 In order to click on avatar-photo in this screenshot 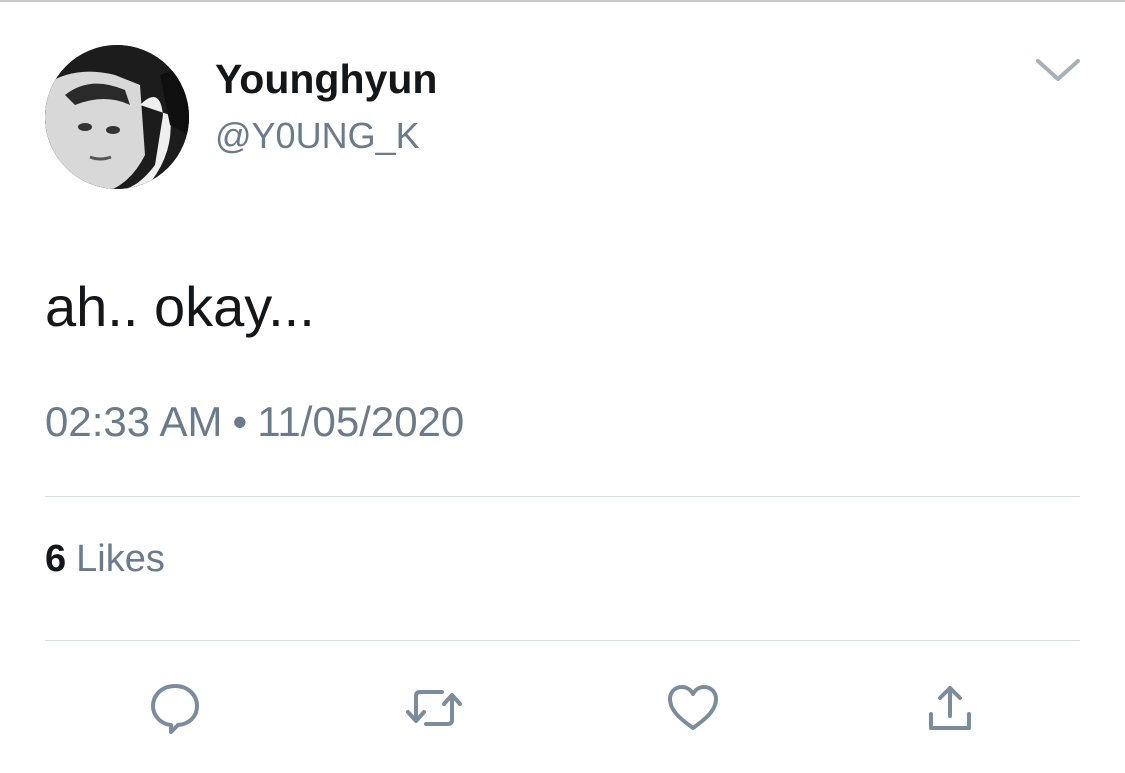, I will do `click(117, 117)`.